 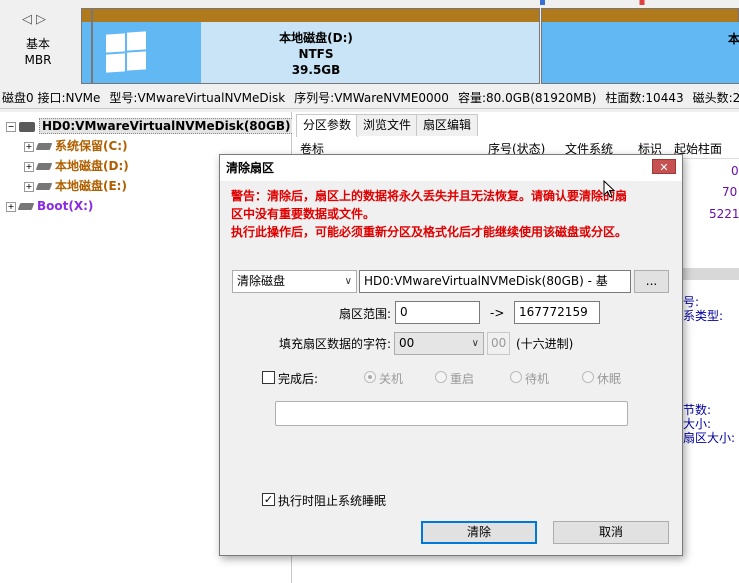 I want to click on fill-char-value: 00, so click(x=407, y=343).